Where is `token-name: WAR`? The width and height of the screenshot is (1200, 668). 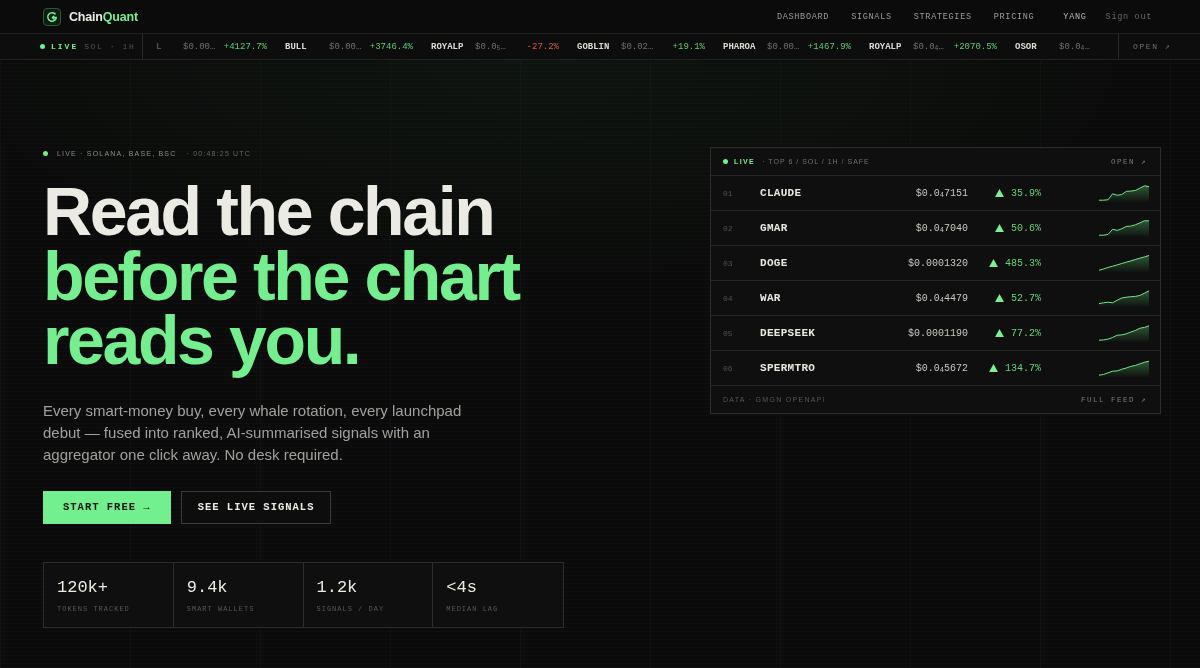 token-name: WAR is located at coordinates (770, 298).